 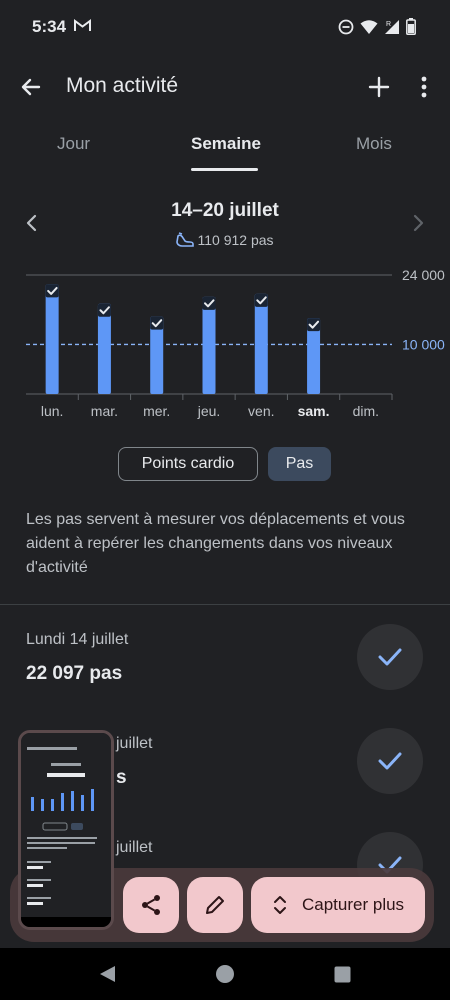 What do you see at coordinates (225, 88) in the screenshot?
I see `app-bar: Mon activité` at bounding box center [225, 88].